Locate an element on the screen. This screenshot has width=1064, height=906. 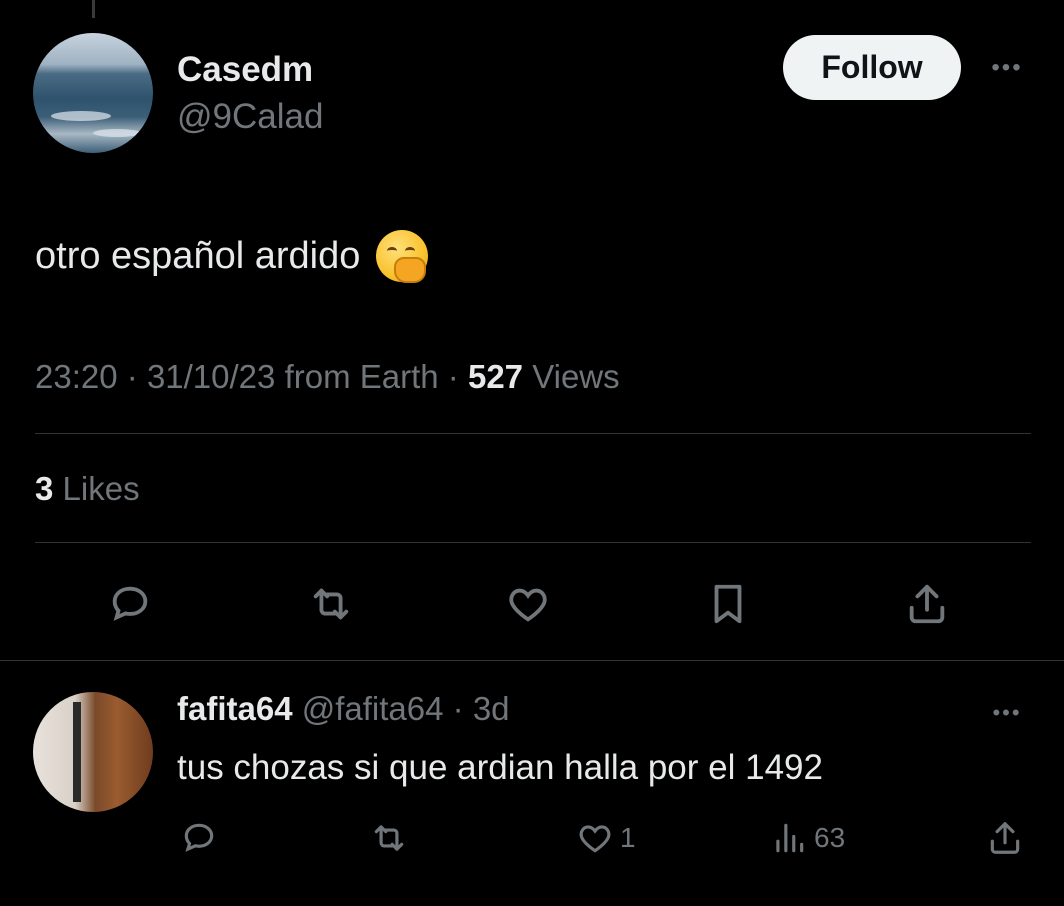
likes-summary: 3 Likes is located at coordinates (87, 489).